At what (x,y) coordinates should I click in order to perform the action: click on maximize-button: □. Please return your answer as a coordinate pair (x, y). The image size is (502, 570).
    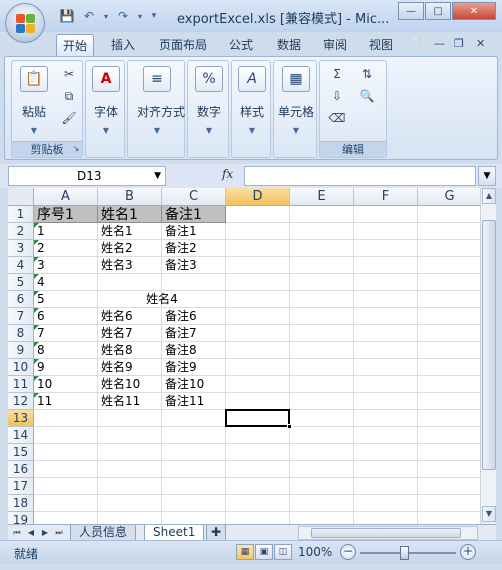
    Looking at the image, I should click on (438, 11).